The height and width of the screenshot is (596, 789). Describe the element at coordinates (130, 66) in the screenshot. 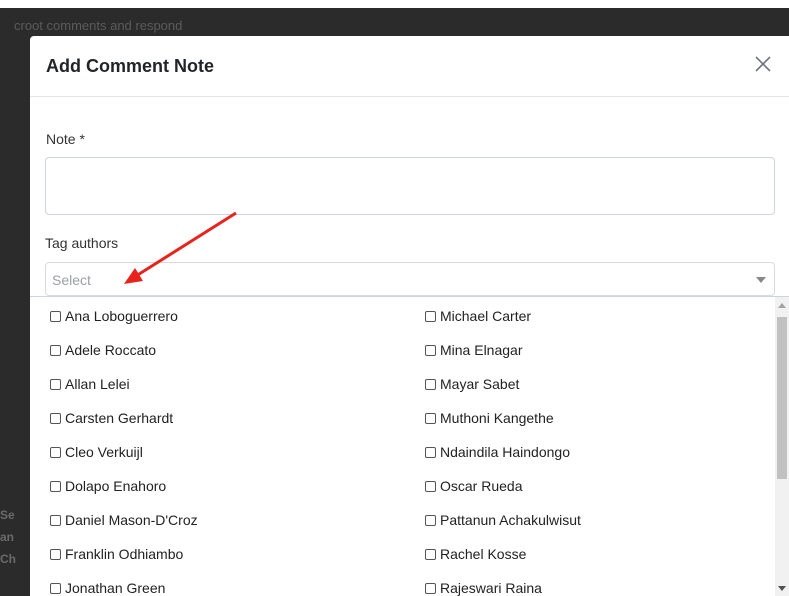

I see `modal-title: Add Comment Note` at that location.